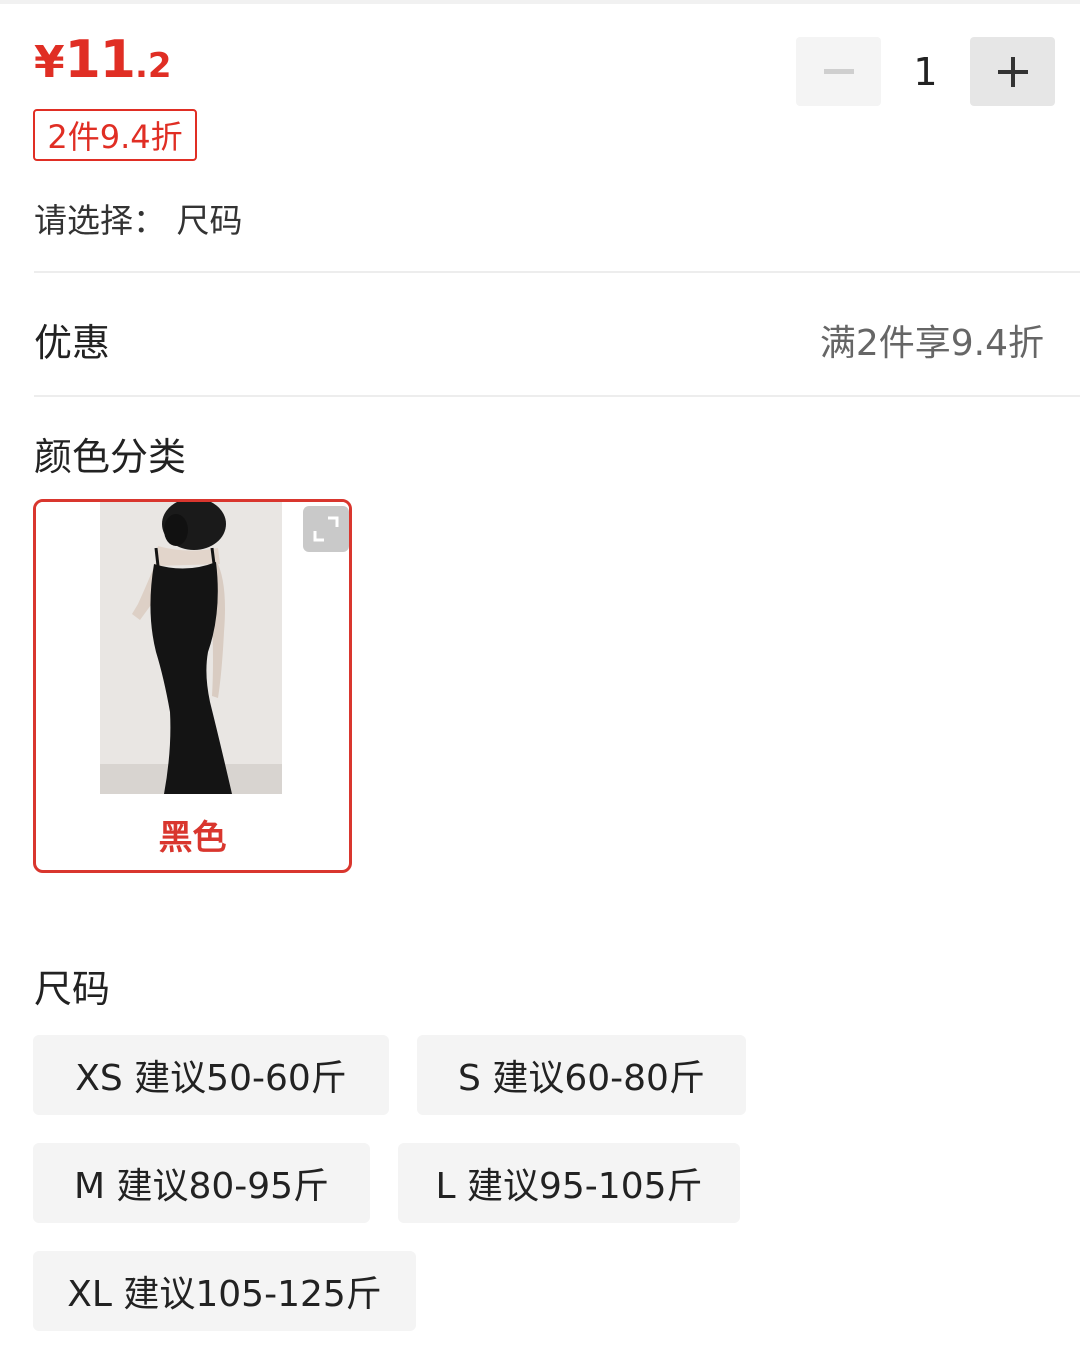 The image size is (1080, 1356). I want to click on price-integer: 11, so click(100, 60).